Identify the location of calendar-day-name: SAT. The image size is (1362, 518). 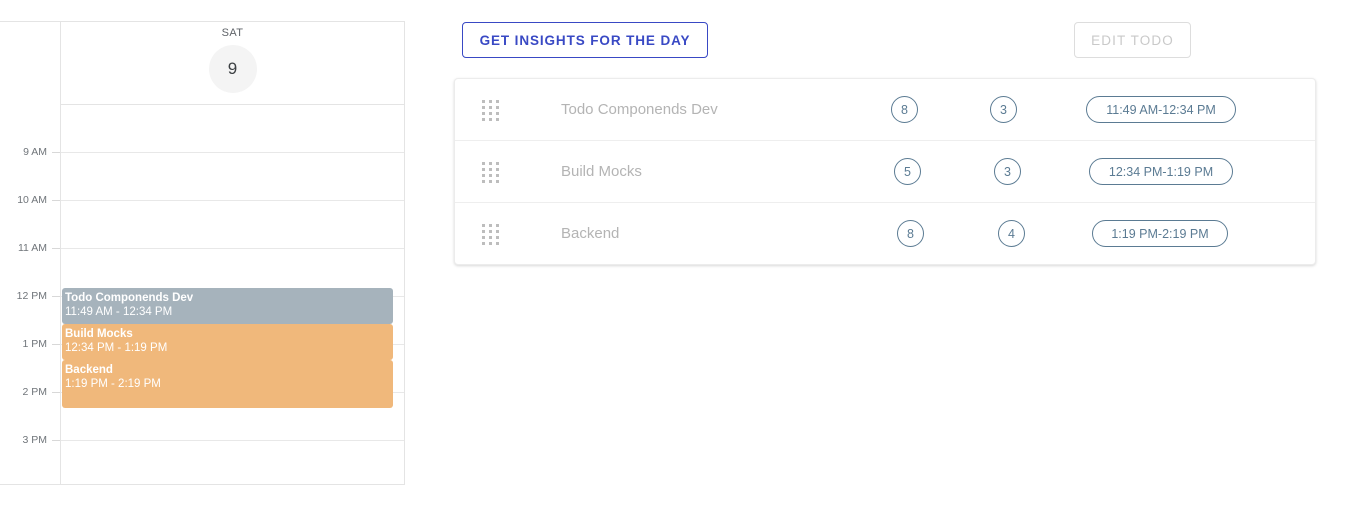
(232, 33).